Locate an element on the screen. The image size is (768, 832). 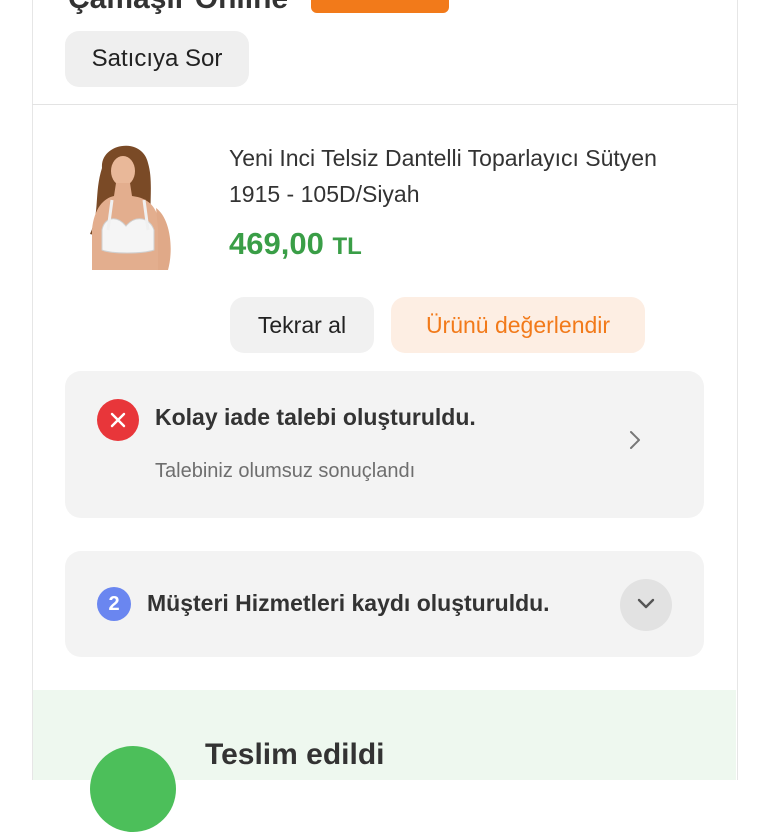
divider is located at coordinates (385, 104).